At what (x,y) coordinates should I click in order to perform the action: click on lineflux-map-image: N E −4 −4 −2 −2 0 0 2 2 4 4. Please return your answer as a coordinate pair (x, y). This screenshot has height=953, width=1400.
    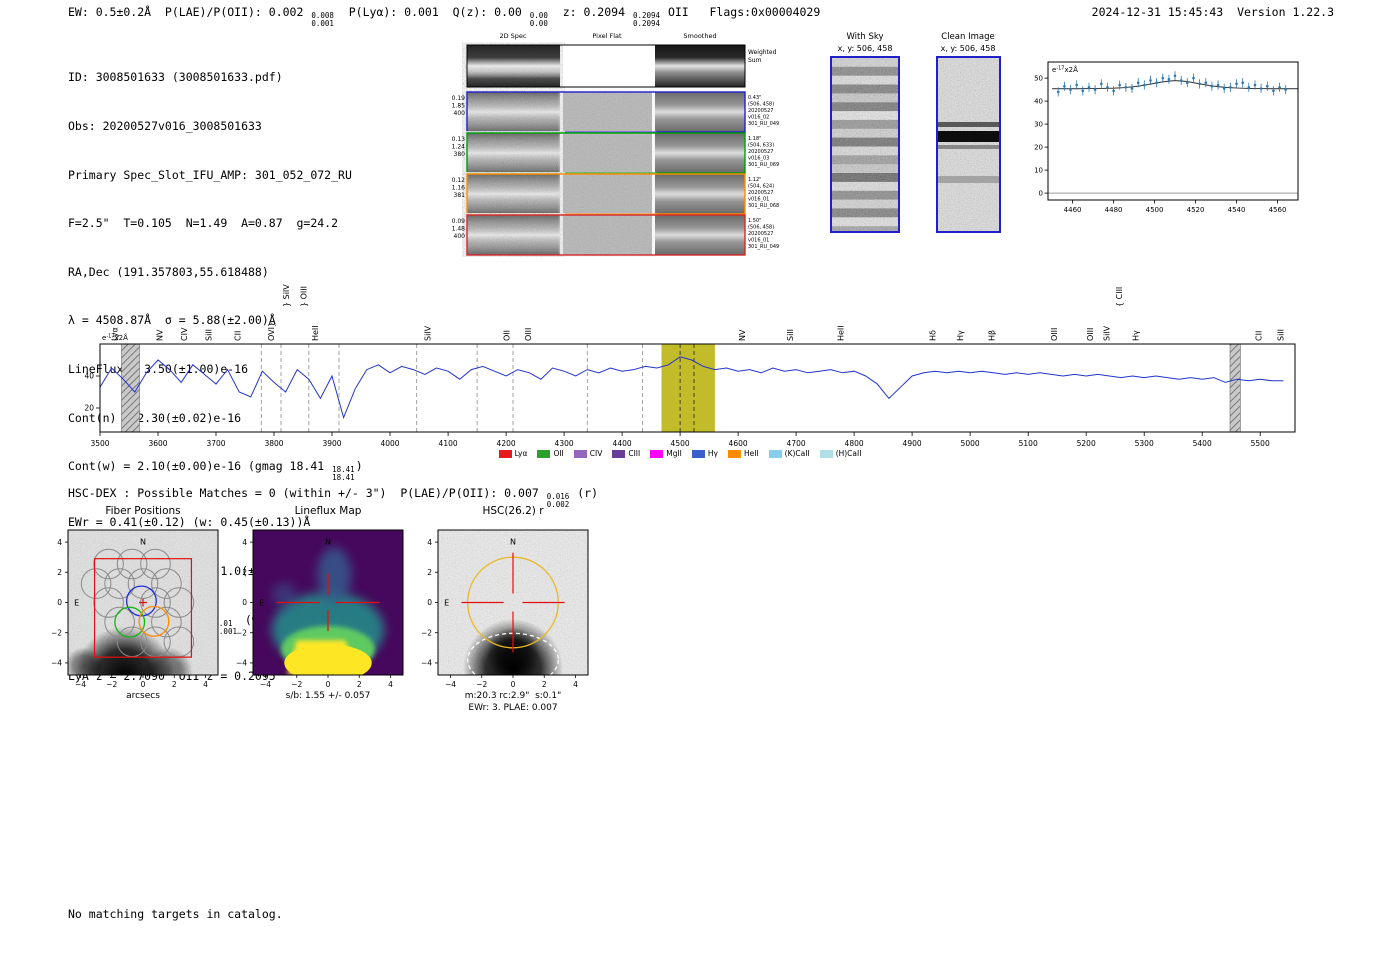
    Looking at the image, I should click on (320, 609).